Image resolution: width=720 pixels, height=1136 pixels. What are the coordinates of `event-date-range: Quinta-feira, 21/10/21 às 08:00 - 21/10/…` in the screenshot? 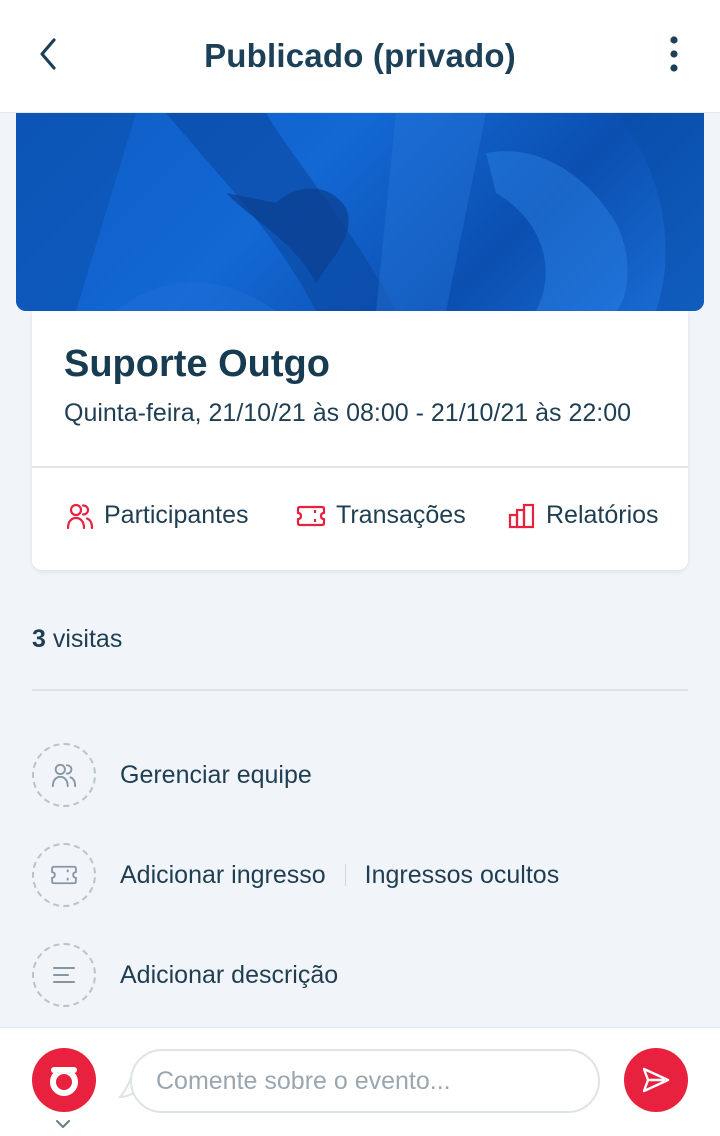 It's located at (348, 413).